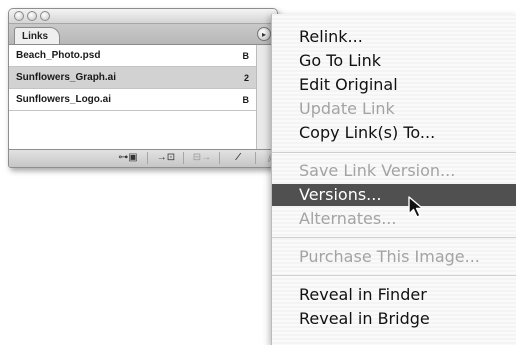  What do you see at coordinates (246, 78) in the screenshot?
I see `link-page: 2` at bounding box center [246, 78].